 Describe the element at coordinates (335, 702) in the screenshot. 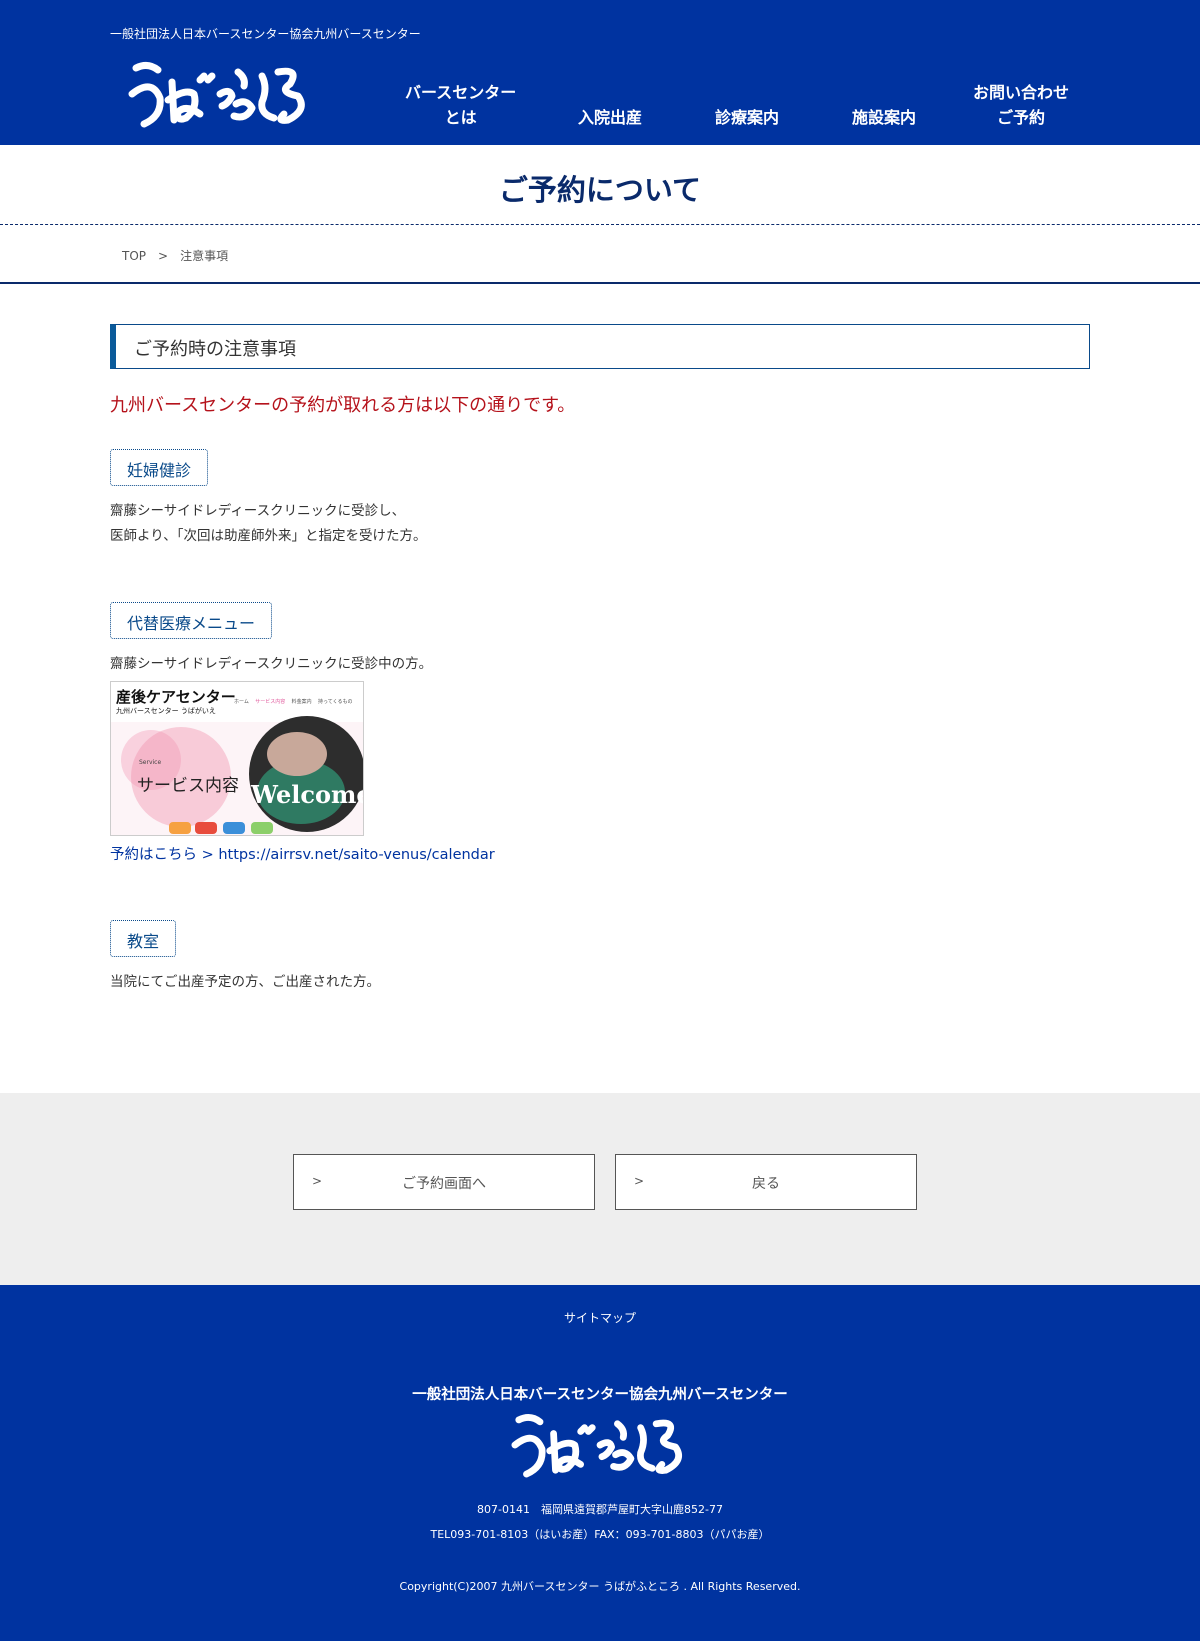

I see `banner-menu-item: 持ってくるもの` at that location.